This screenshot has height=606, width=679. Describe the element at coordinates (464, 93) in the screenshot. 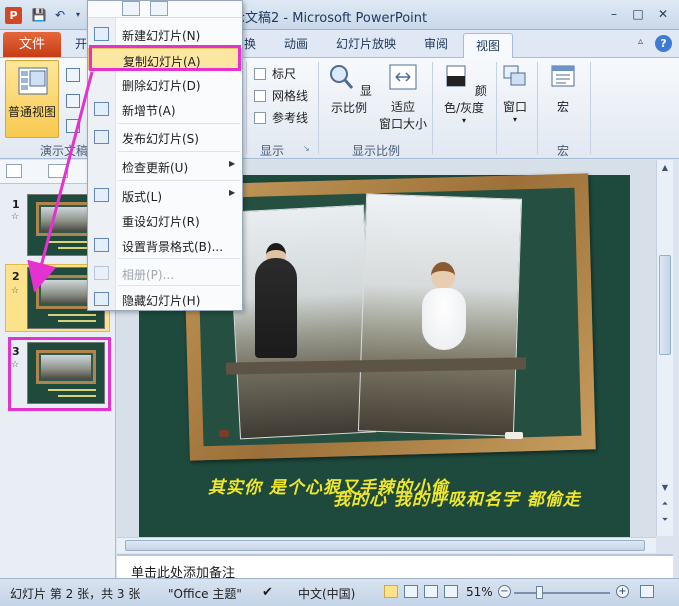

I see `color-grayscale-button: 颜色/灰度 ▾` at that location.